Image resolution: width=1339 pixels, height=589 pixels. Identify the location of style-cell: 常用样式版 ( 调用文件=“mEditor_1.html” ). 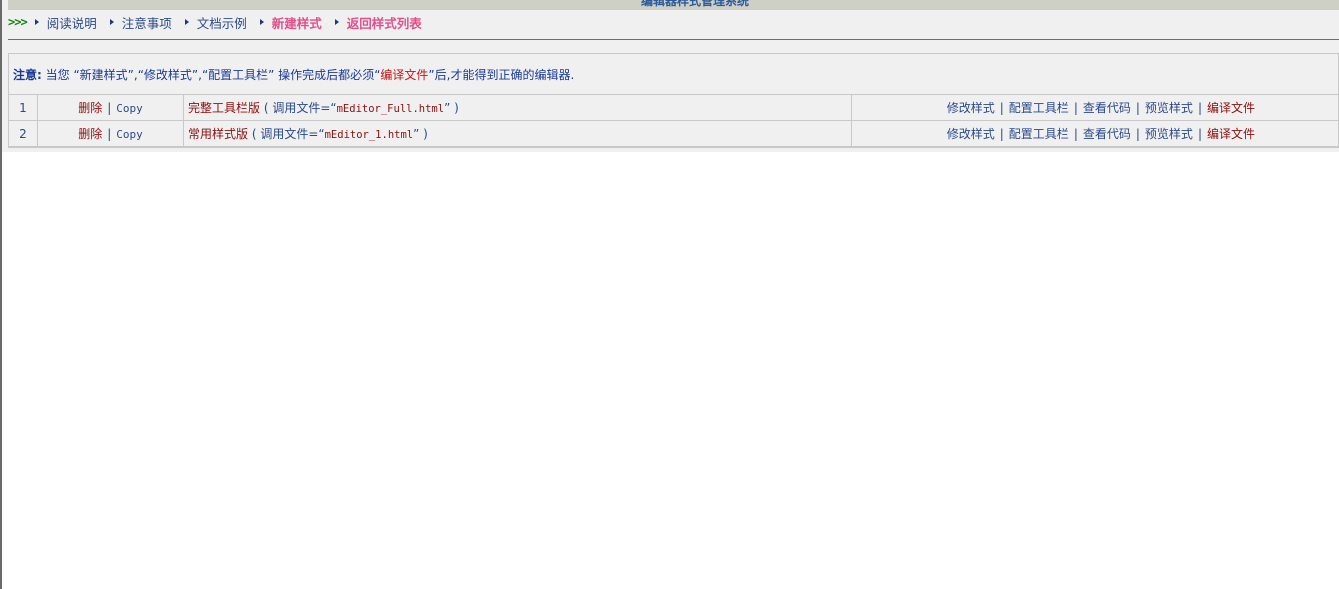
(517, 133).